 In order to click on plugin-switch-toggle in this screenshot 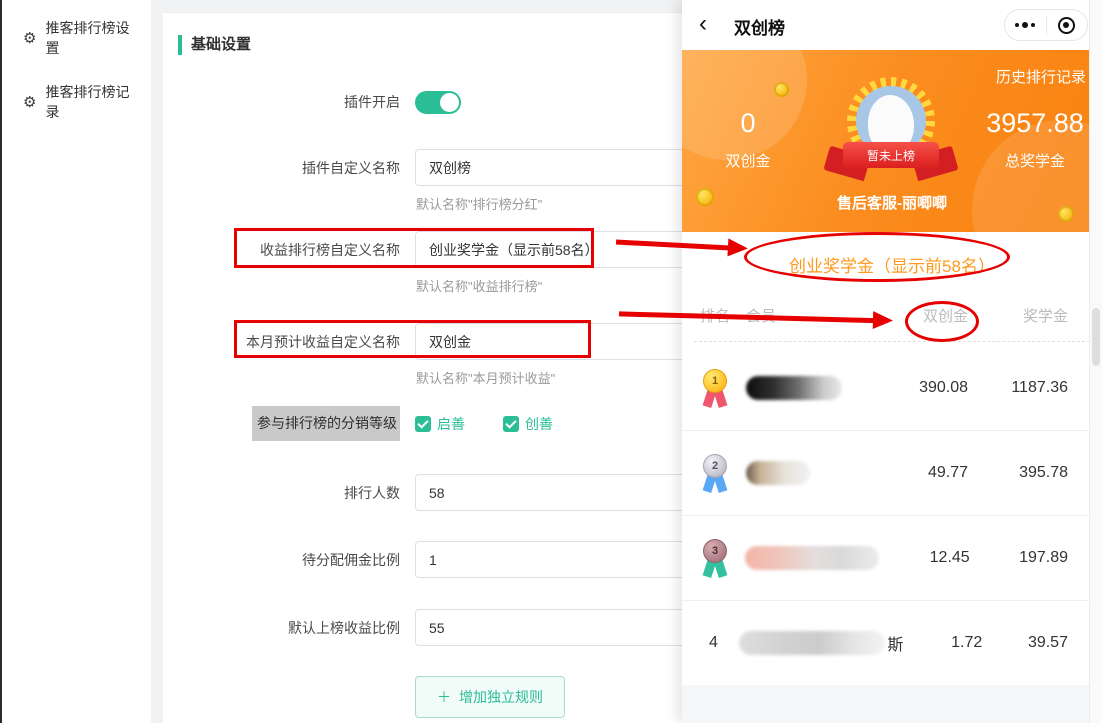, I will do `click(438, 102)`.